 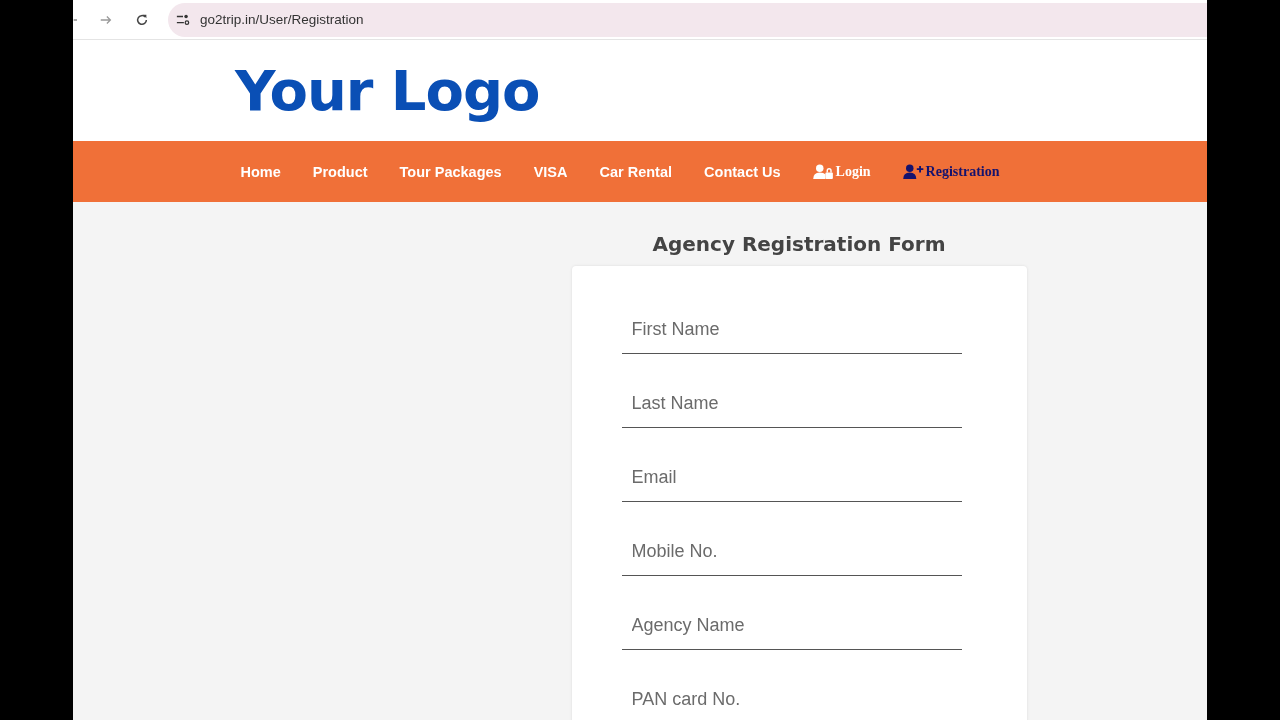 I want to click on nav-link: Login, so click(x=841, y=171).